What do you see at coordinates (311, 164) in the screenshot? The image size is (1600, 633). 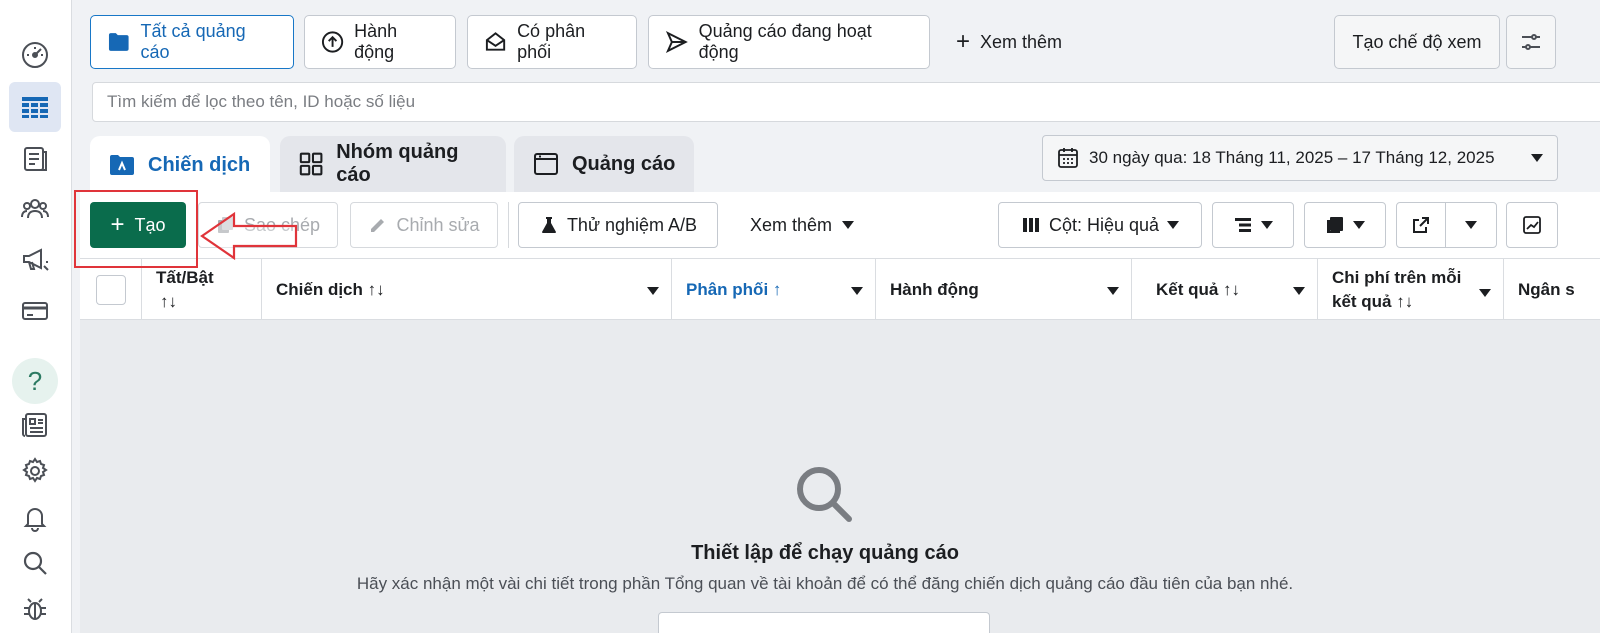 I see `grid-icon` at bounding box center [311, 164].